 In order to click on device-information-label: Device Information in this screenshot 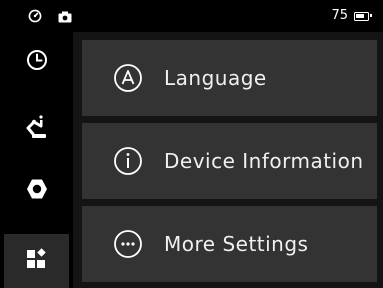, I will do `click(264, 161)`.